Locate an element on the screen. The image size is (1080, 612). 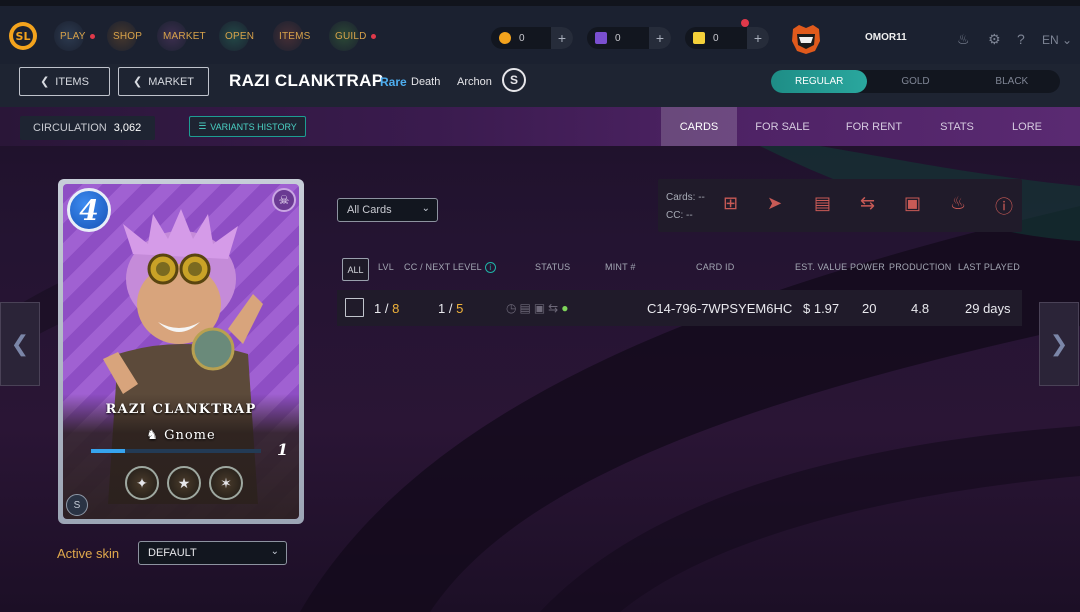
delegated-icon: ⇆ is located at coordinates (555, 308).